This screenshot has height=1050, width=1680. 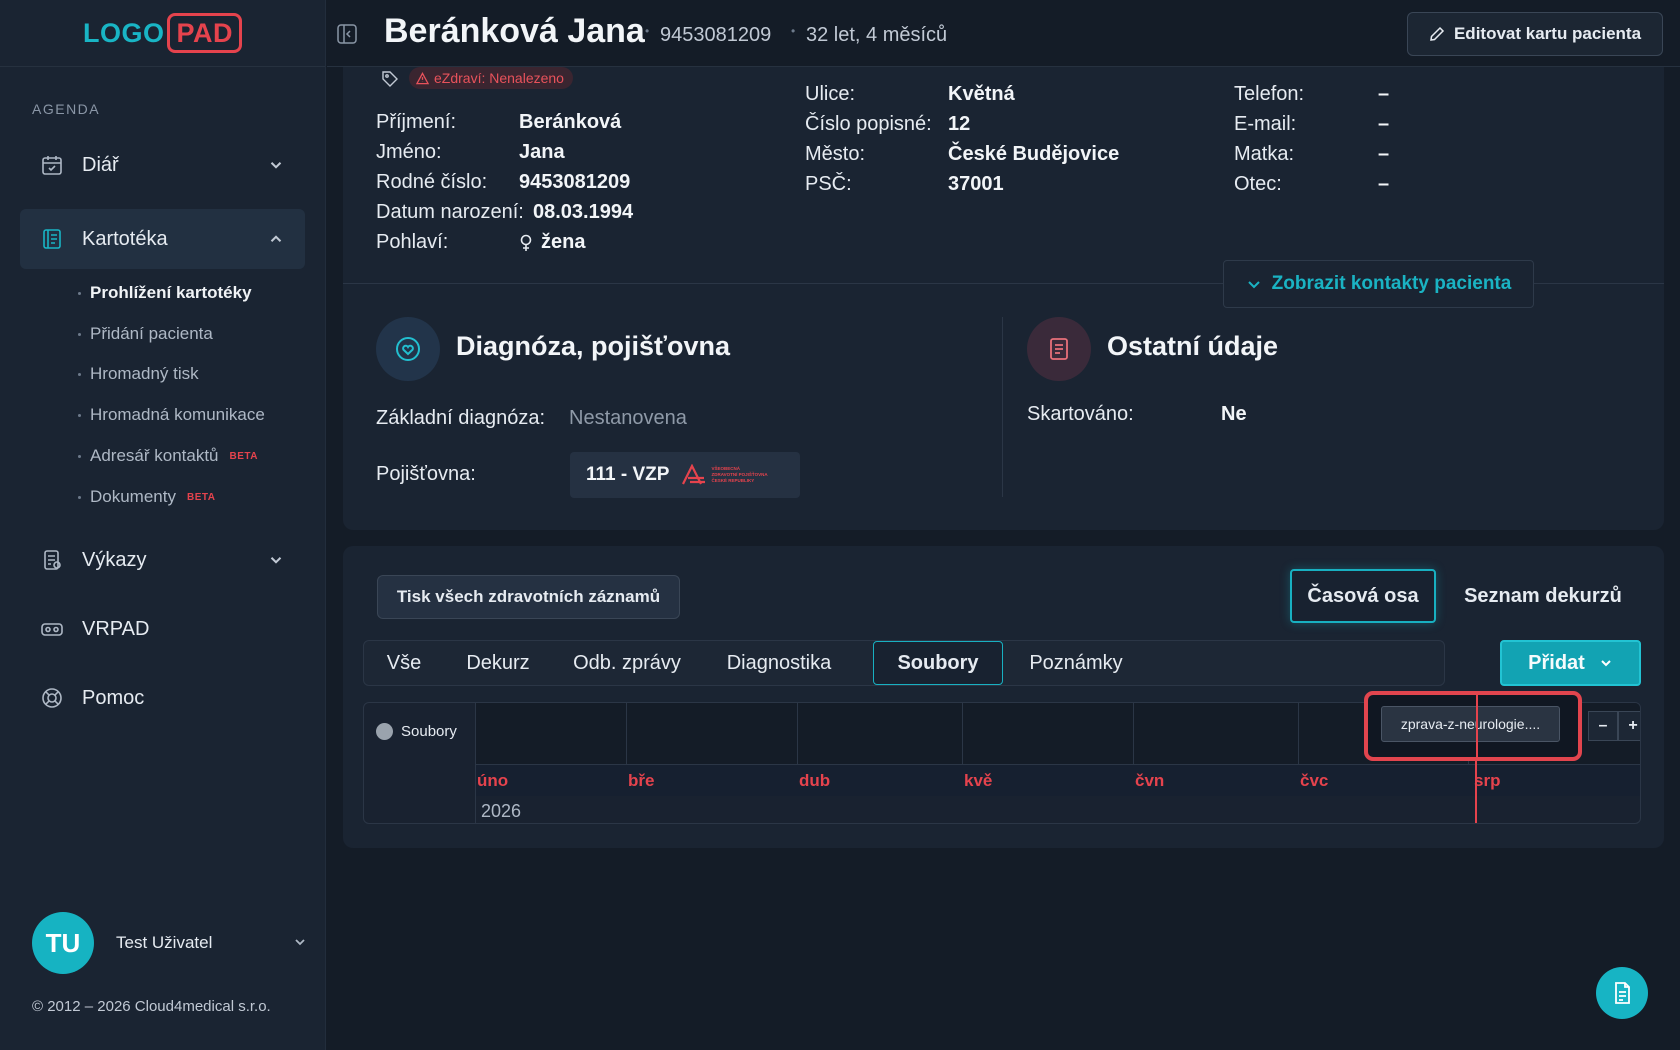 I want to click on sex-label: Pohlaví:, so click(x=412, y=242).